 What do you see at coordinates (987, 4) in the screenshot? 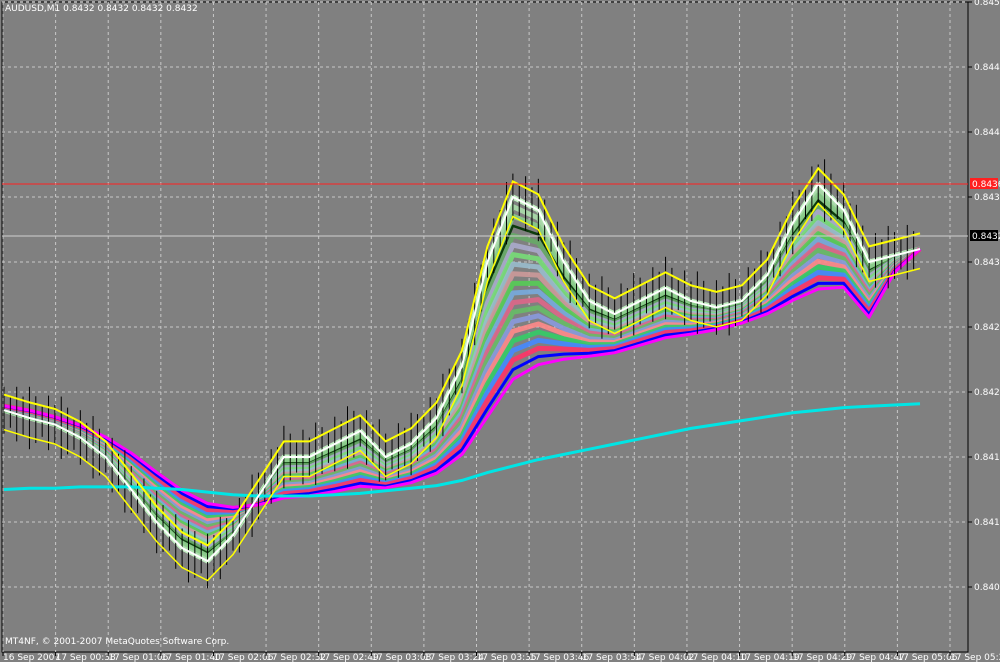
I see `y-tick-label: 0.8450` at bounding box center [987, 4].